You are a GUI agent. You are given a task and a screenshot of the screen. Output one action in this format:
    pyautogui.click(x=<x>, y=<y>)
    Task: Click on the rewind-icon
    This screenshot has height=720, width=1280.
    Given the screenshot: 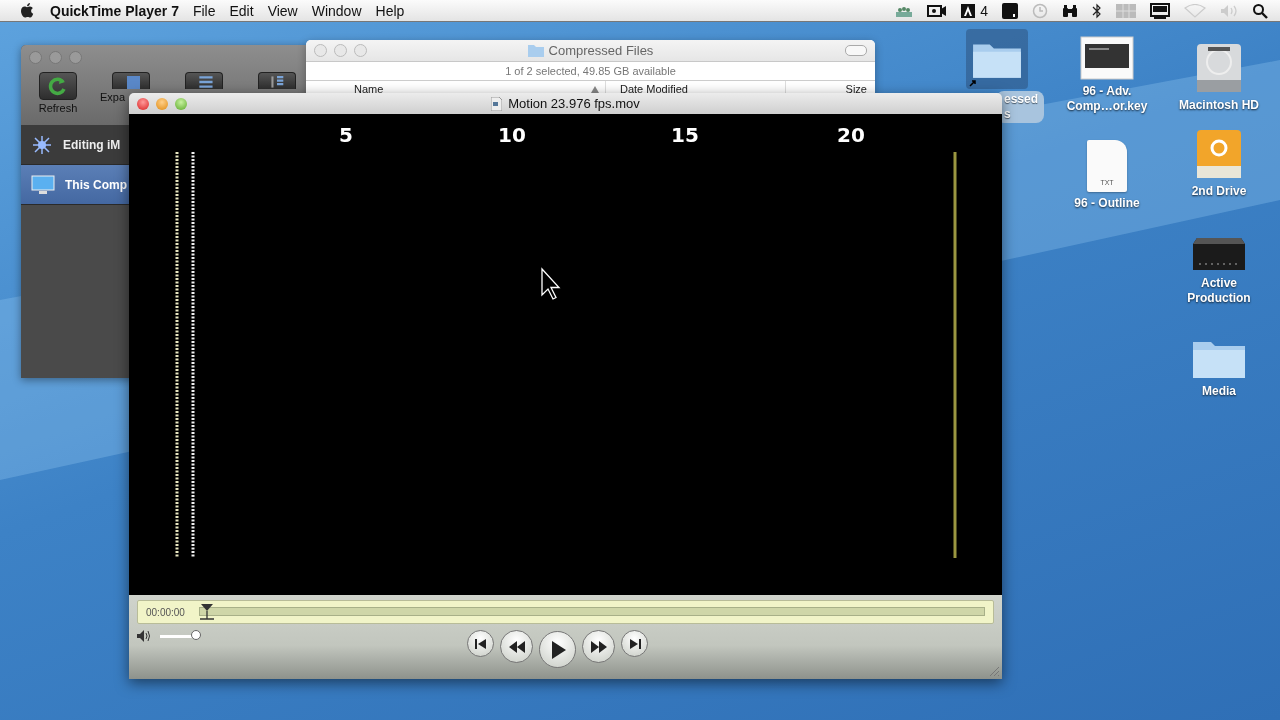 What is the action you would take?
    pyautogui.click(x=516, y=646)
    